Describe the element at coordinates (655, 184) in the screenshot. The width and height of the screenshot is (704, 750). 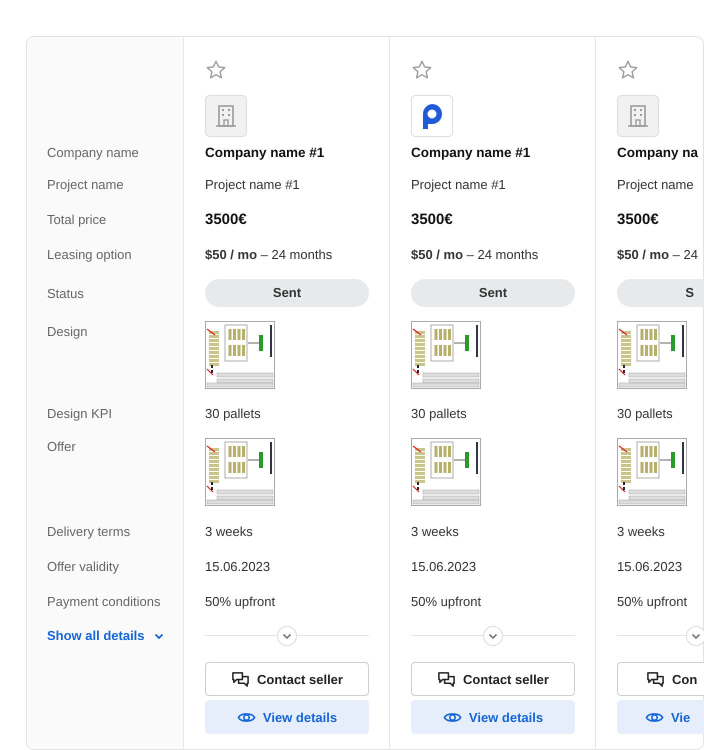
I see `project-name: Project name` at that location.